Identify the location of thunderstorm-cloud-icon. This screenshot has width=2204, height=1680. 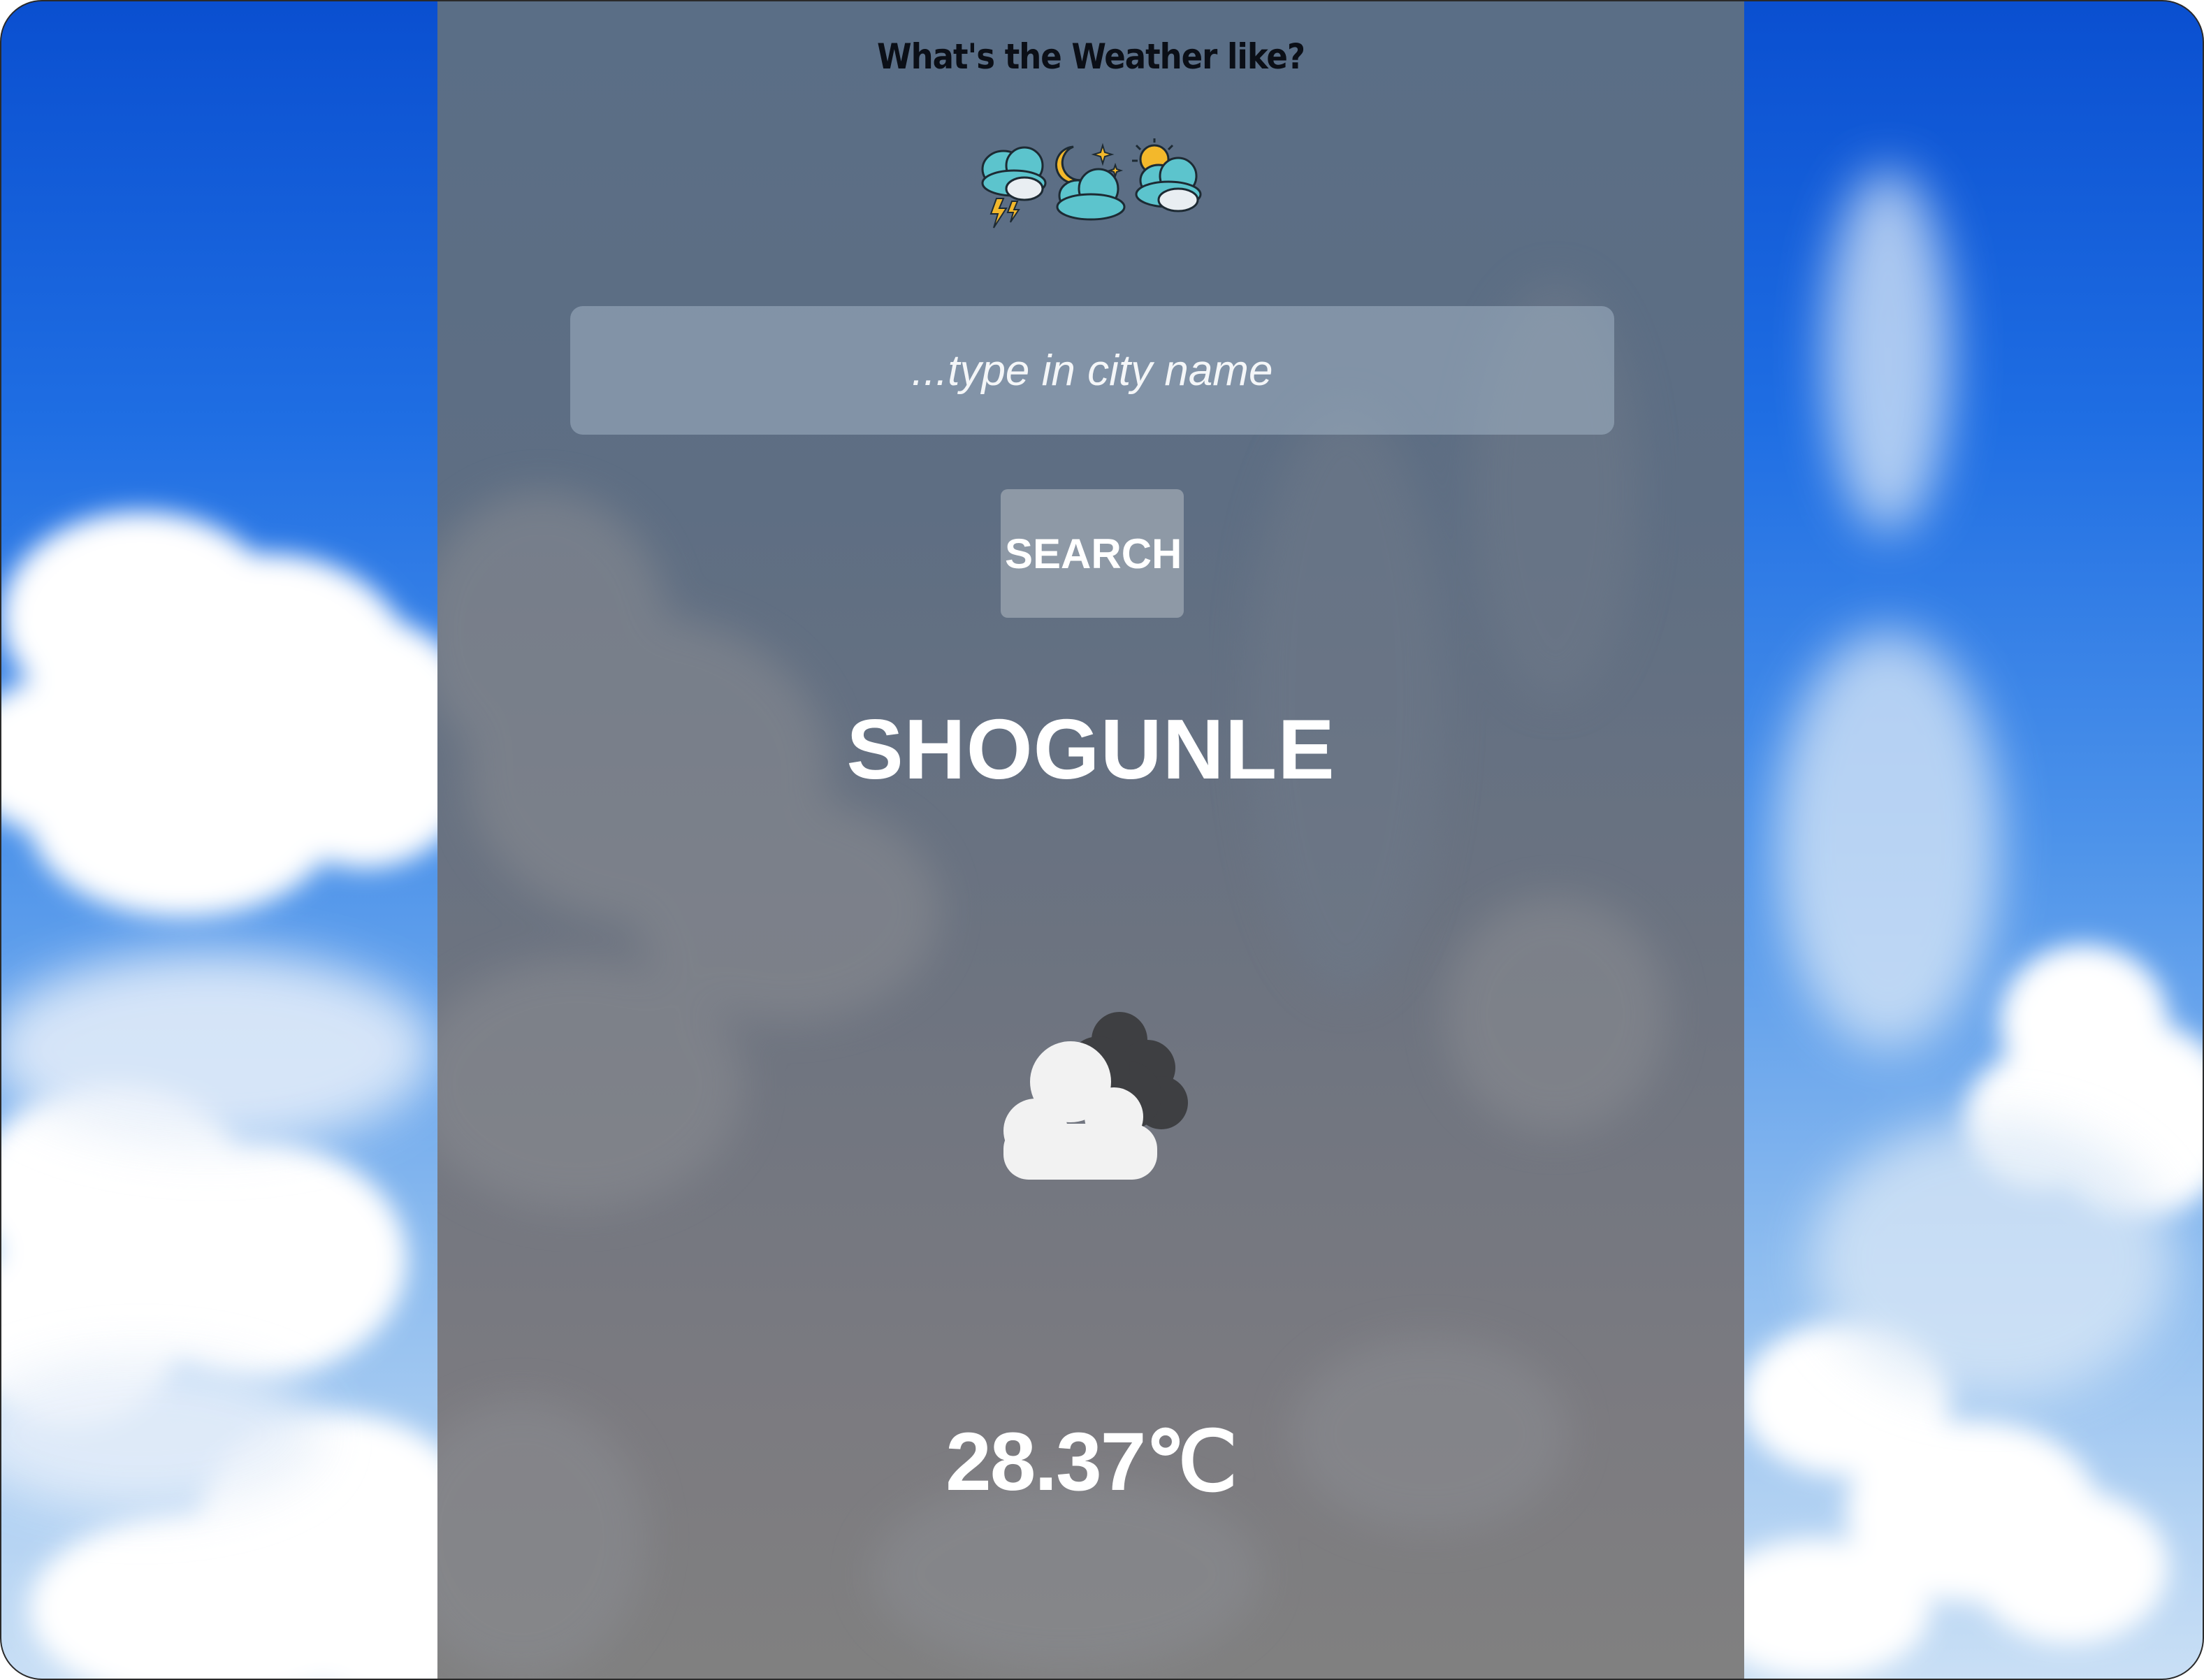
(1014, 188).